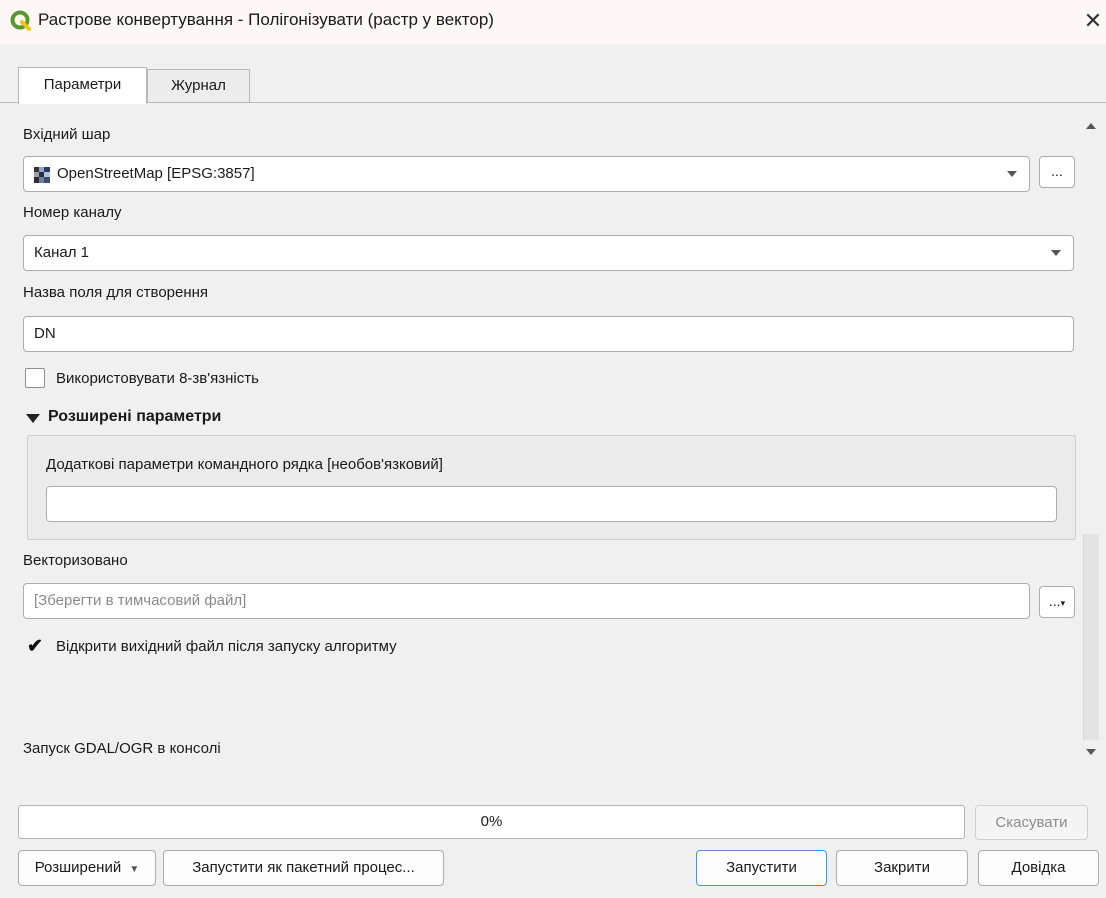 This screenshot has width=1106, height=898. I want to click on raster-layer-icon, so click(42, 175).